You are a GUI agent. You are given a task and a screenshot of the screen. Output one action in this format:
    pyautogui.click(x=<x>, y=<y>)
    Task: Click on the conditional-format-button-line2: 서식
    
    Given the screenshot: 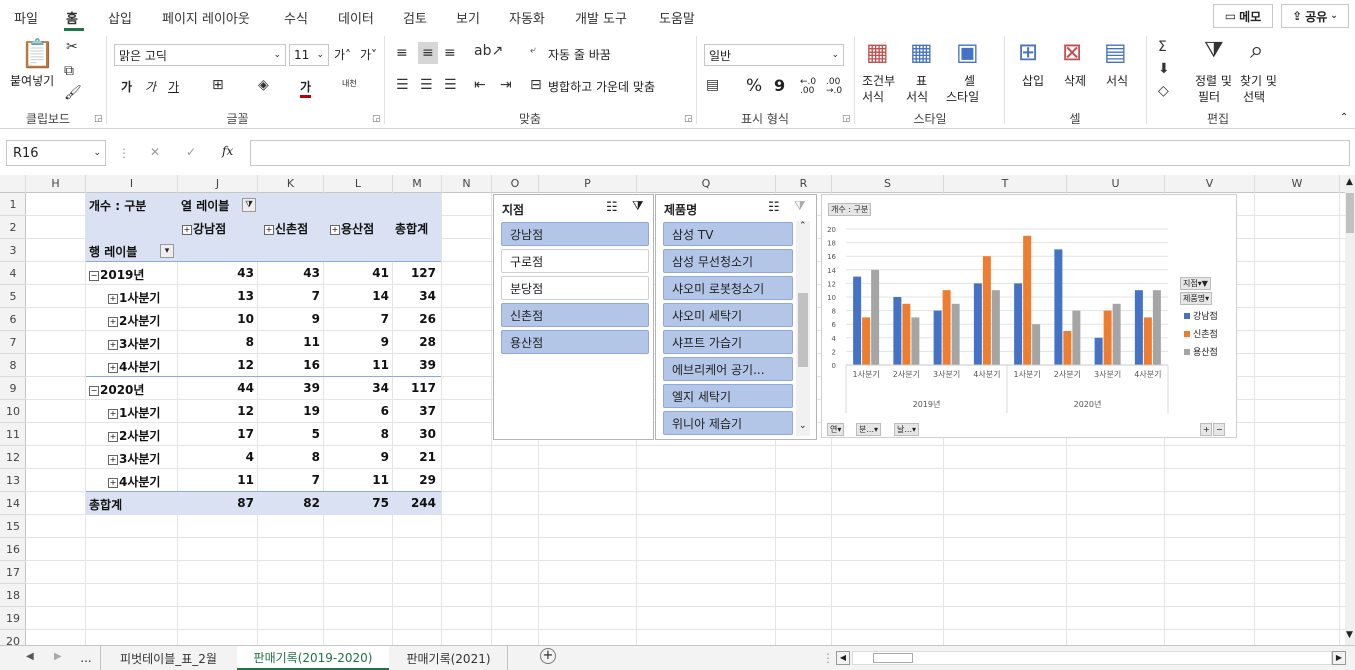 What is the action you would take?
    pyautogui.click(x=873, y=96)
    